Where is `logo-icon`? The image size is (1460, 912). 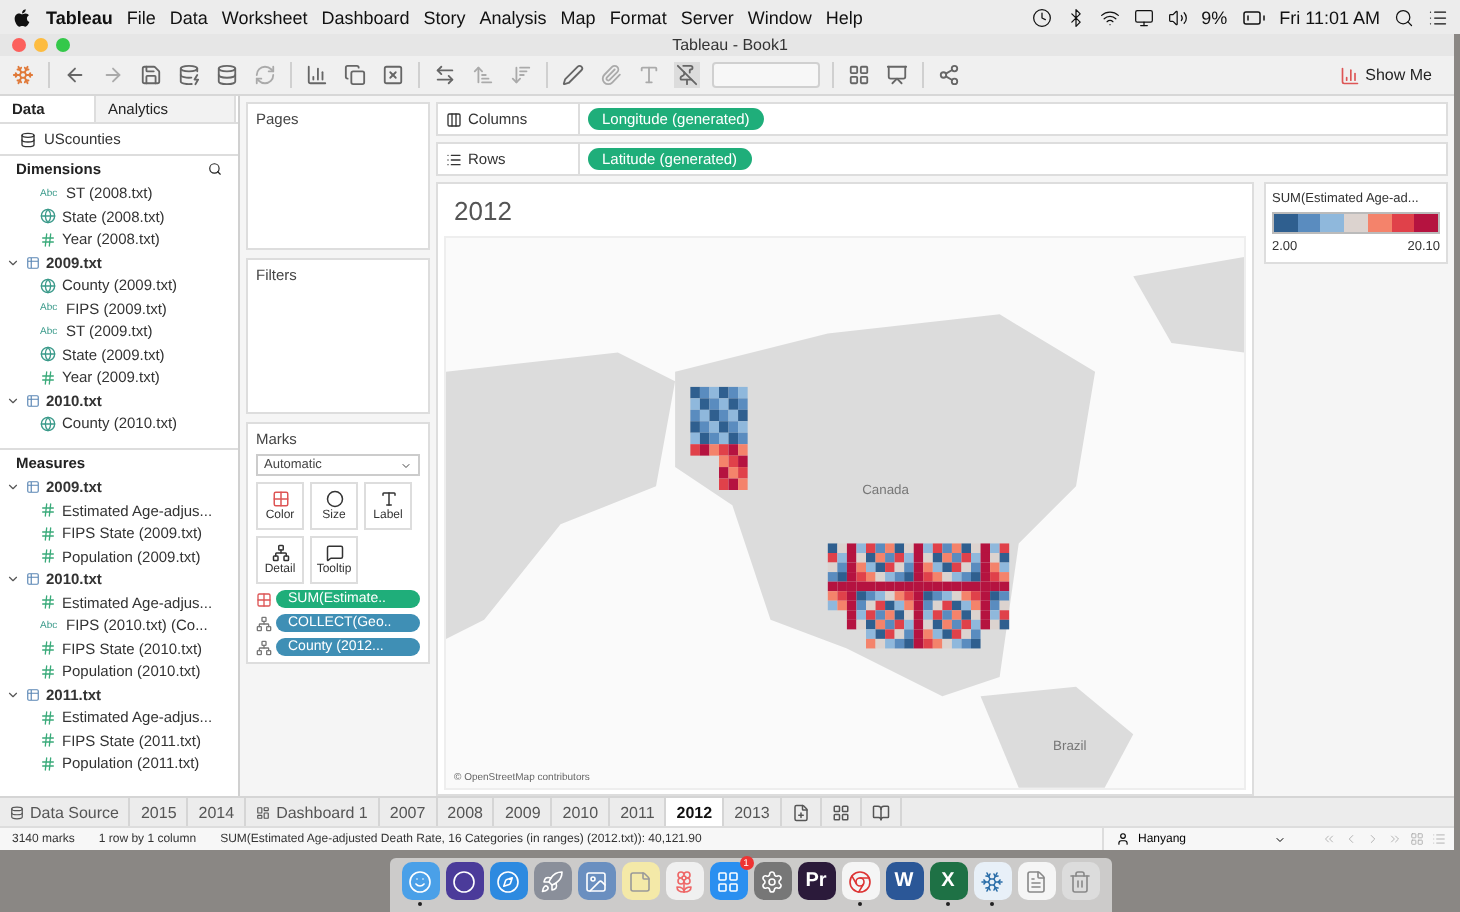 logo-icon is located at coordinates (23, 75).